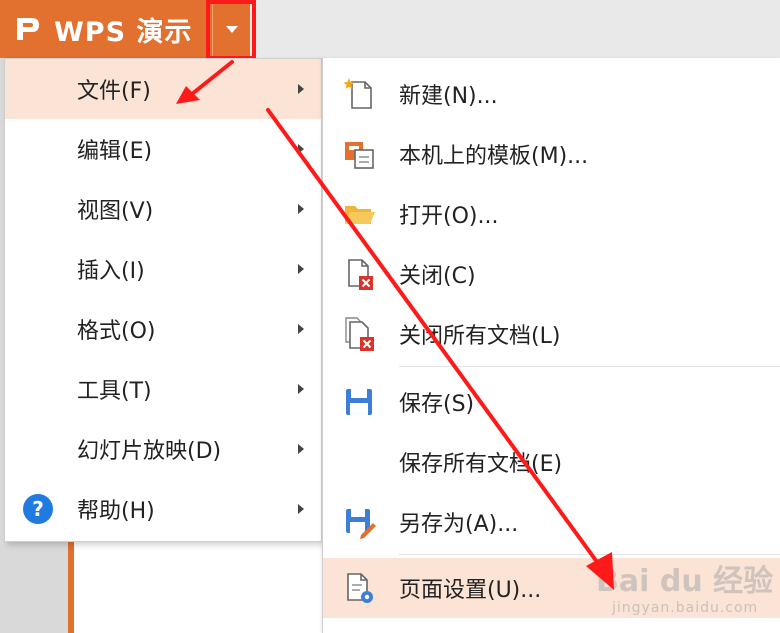  I want to click on folder-open-icon, so click(360, 214).